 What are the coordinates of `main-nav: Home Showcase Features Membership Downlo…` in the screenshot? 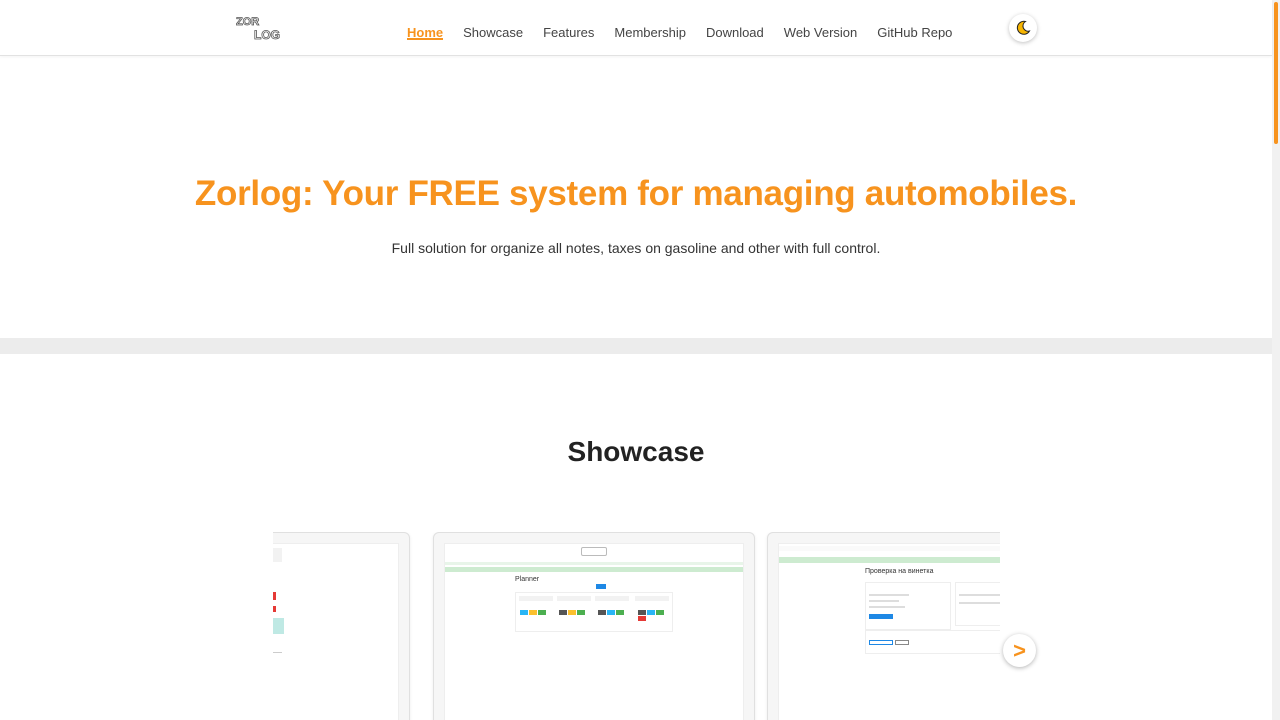 It's located at (679, 28).